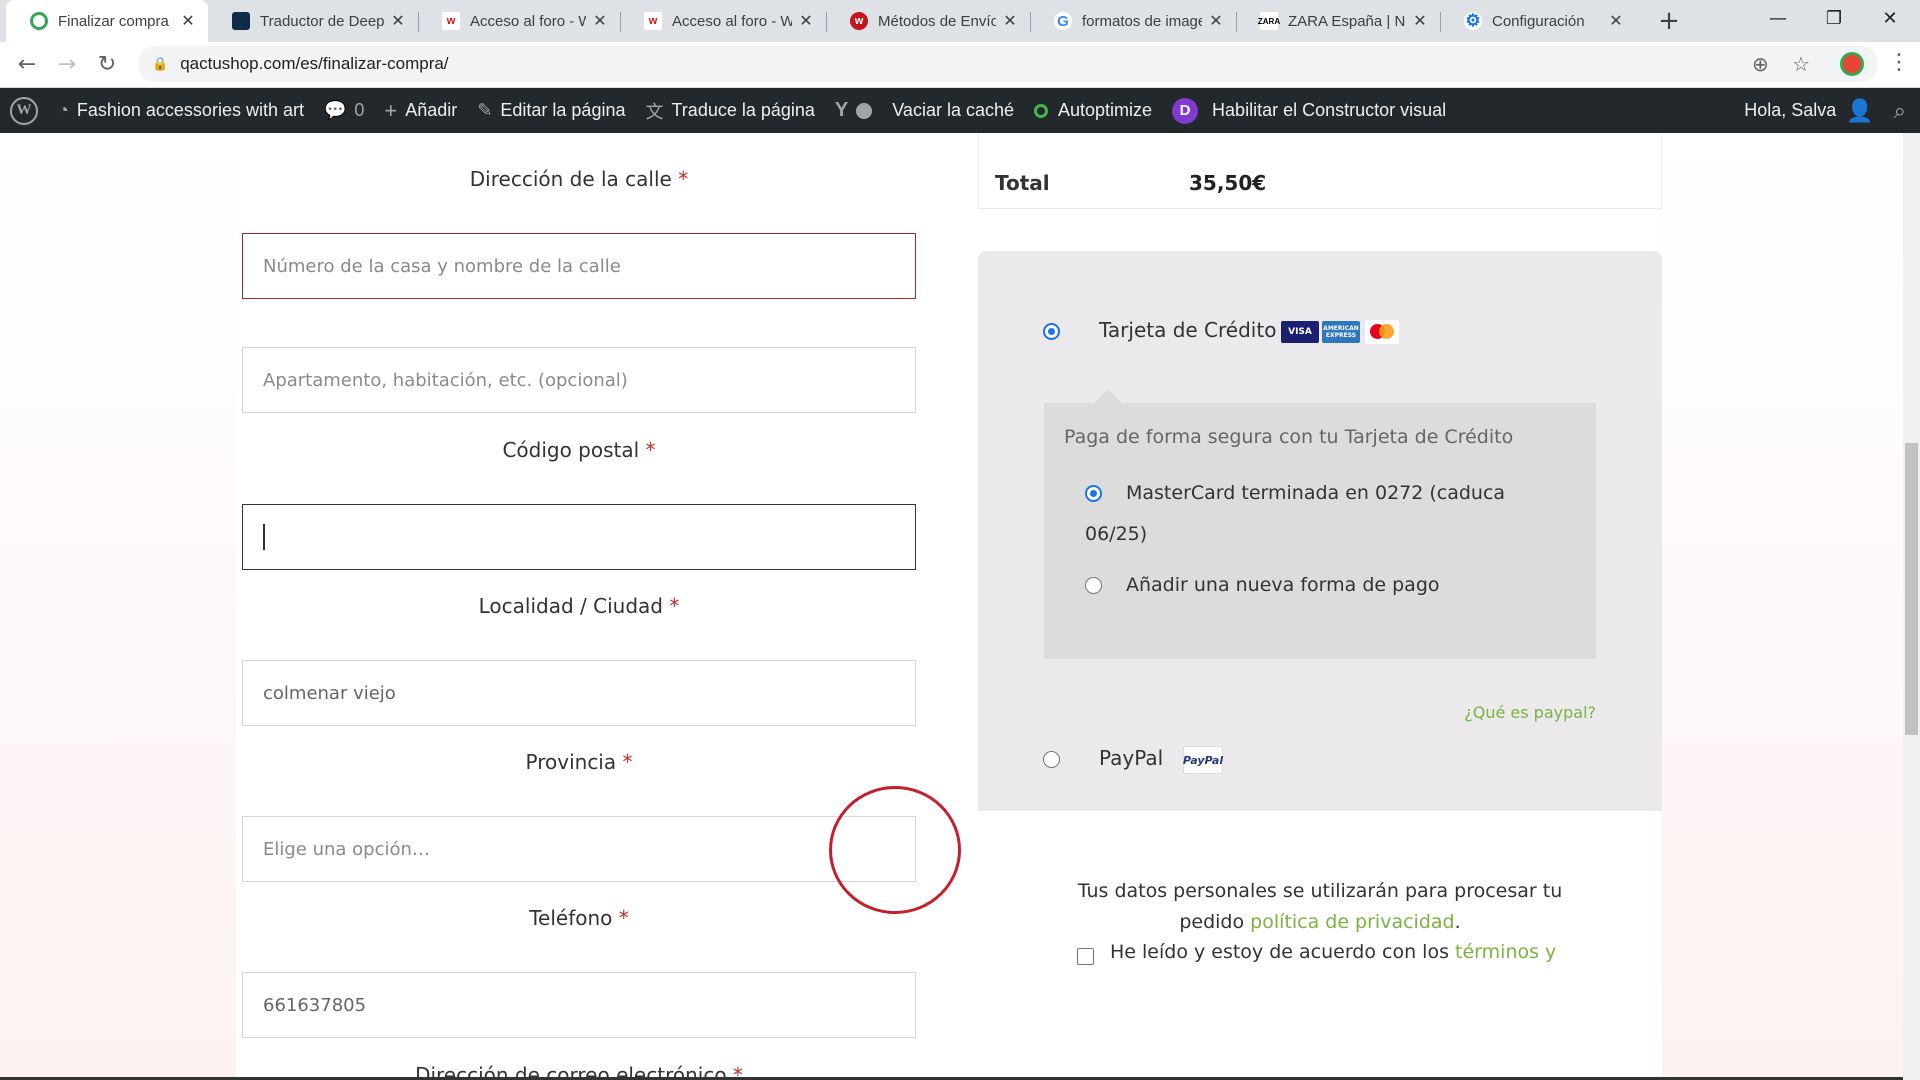 The image size is (1920, 1080). I want to click on lock-icon: 🔒, so click(160, 63).